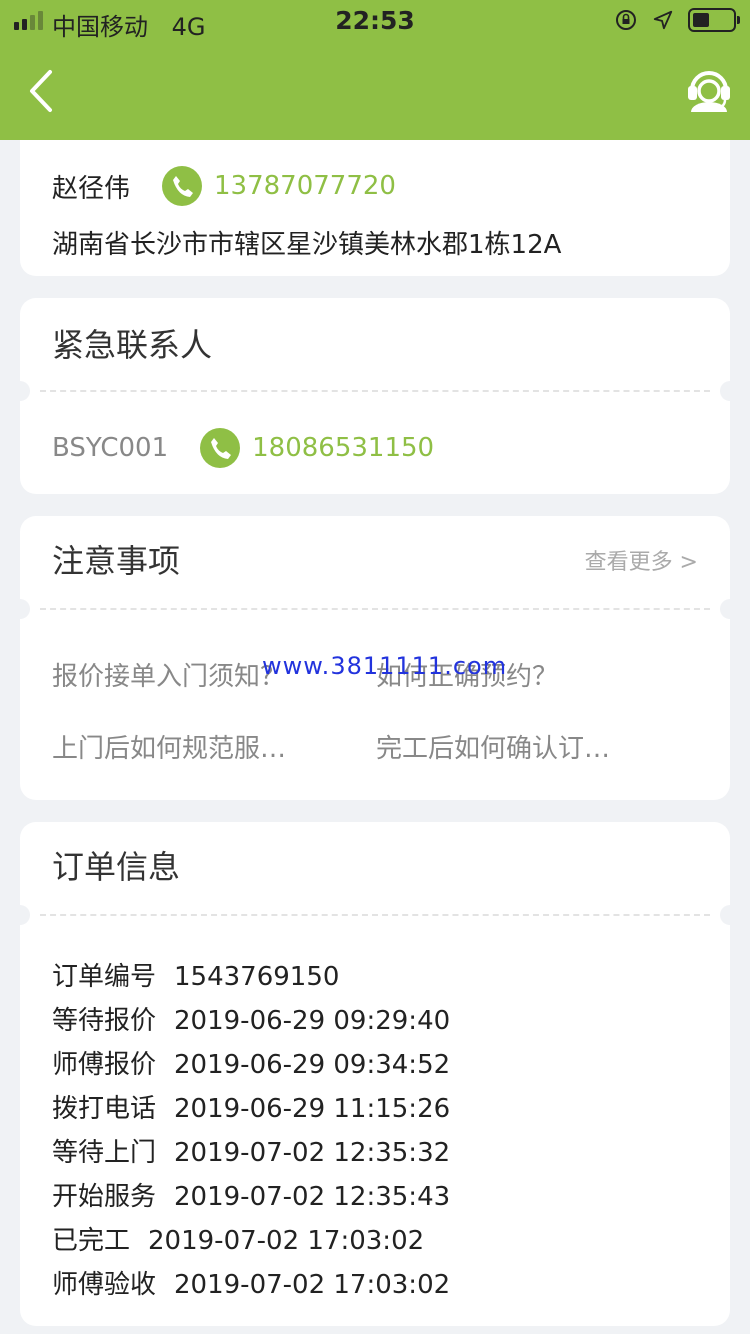 The width and height of the screenshot is (750, 1334). Describe the element at coordinates (251, 1153) in the screenshot. I see `order-row: 等待上门 2019-07-02 12:35:32` at that location.